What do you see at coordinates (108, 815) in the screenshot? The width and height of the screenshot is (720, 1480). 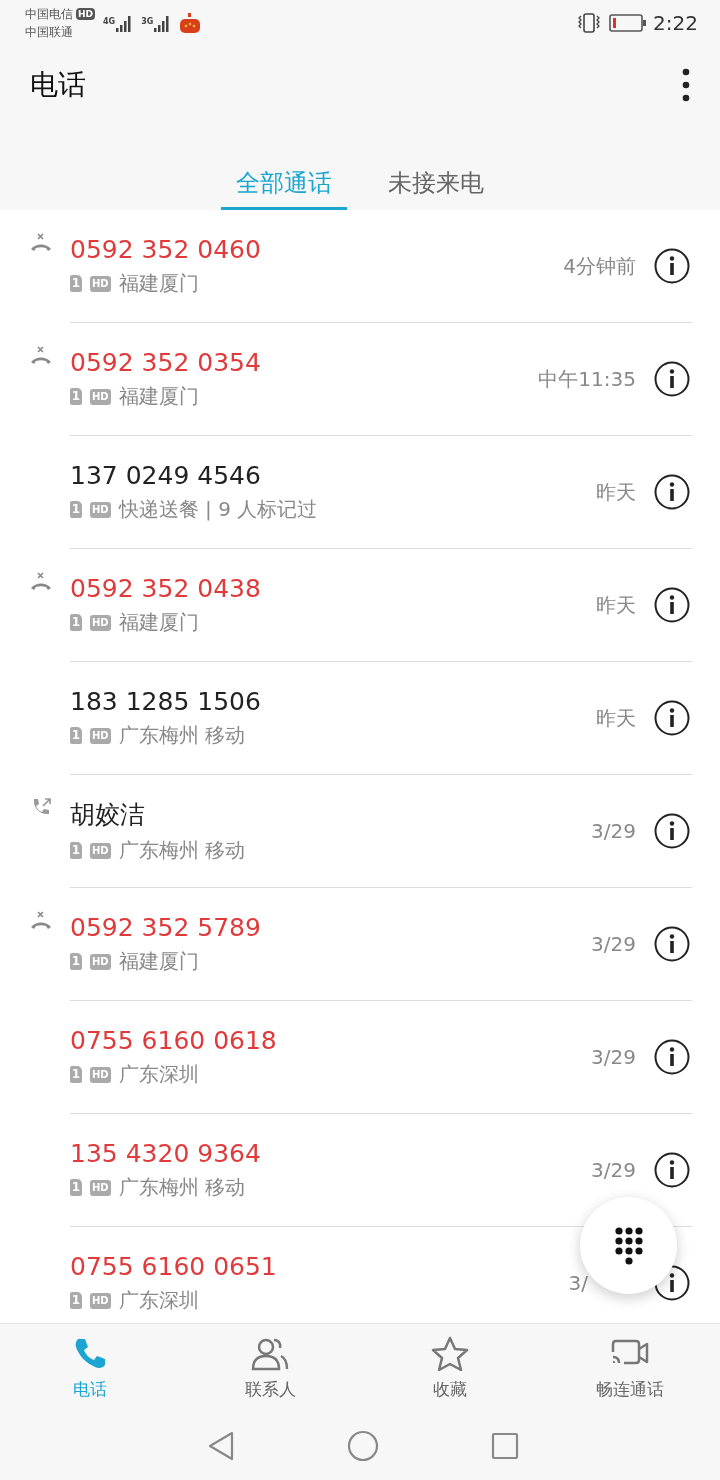 I see `caller-number: 胡姣洁` at bounding box center [108, 815].